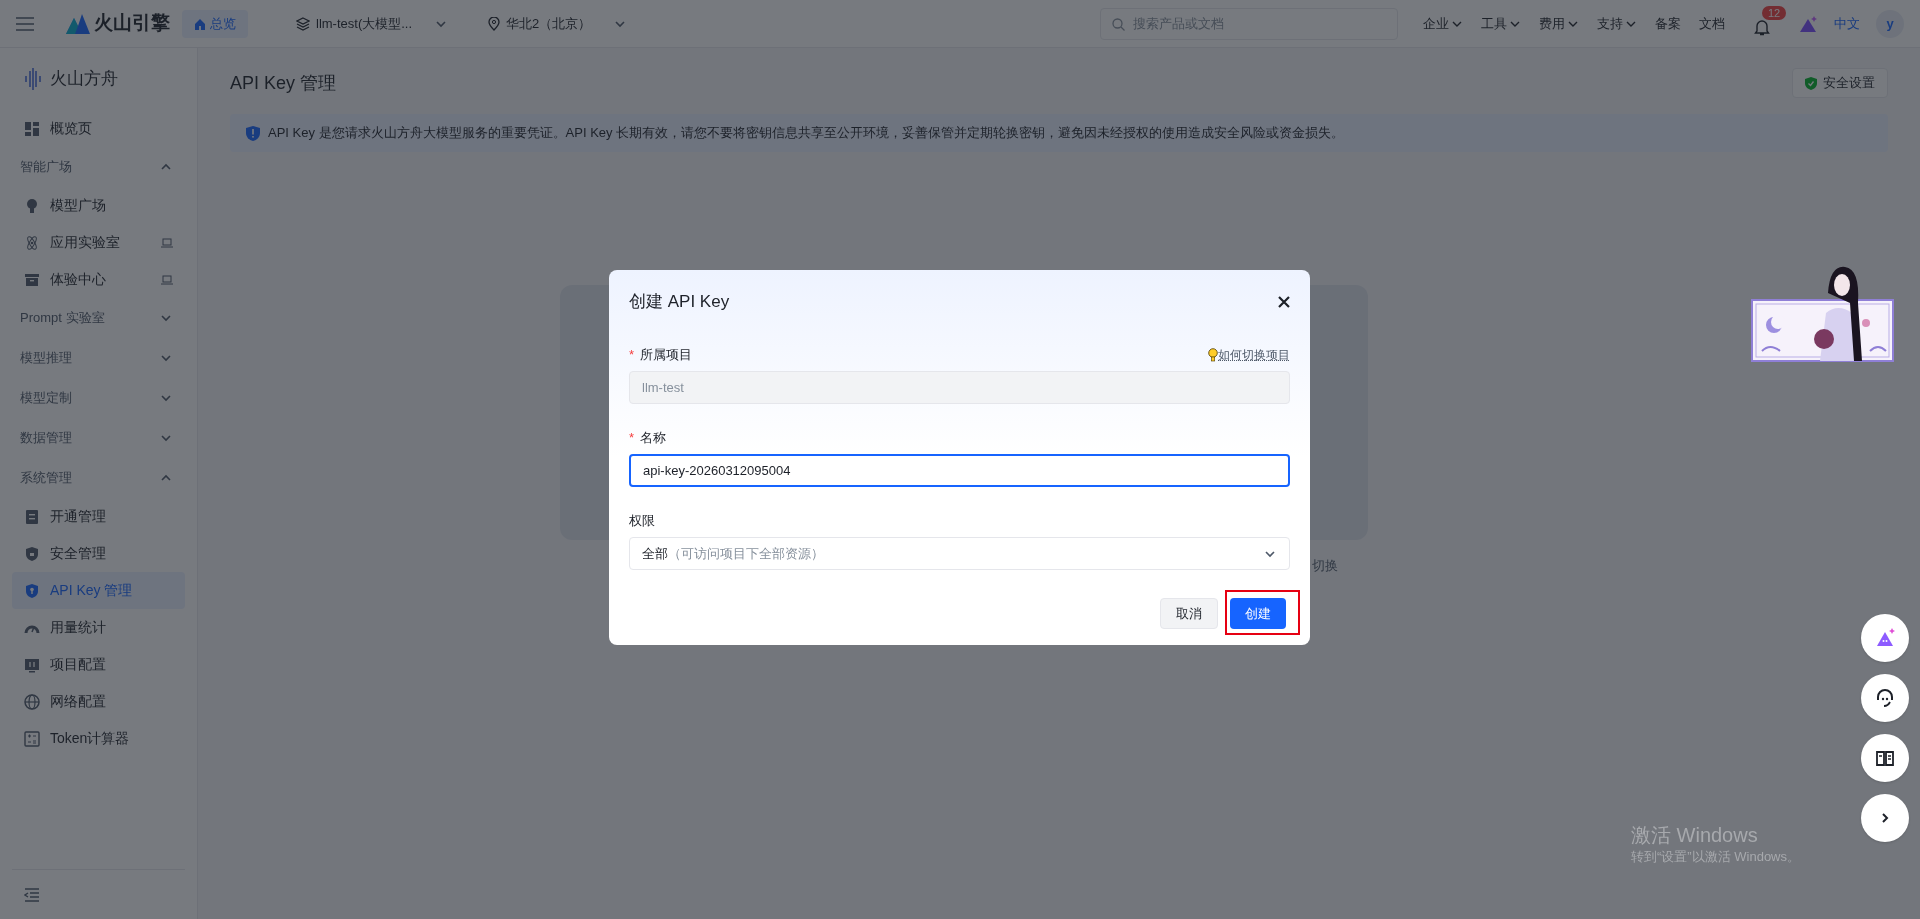 This screenshot has height=919, width=1920. I want to click on page-title: API Key 管理, so click(283, 83).